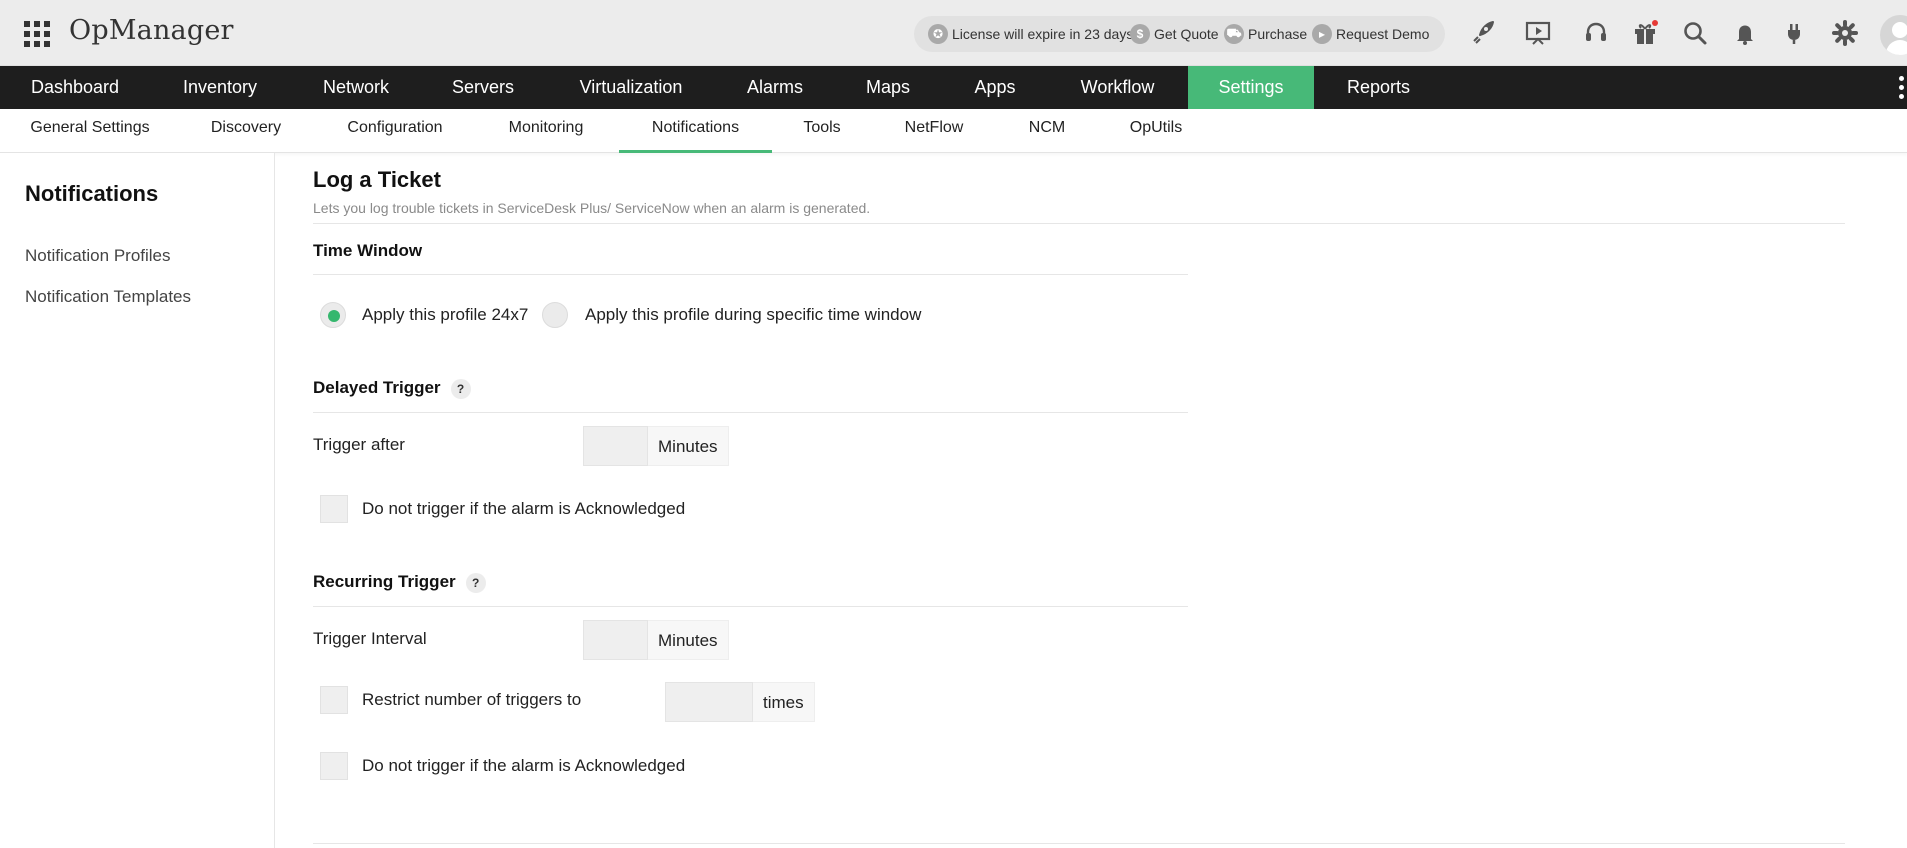 The image size is (1907, 848). Describe the element at coordinates (1043, 34) in the screenshot. I see `license-text: License will expire in 23 days` at that location.